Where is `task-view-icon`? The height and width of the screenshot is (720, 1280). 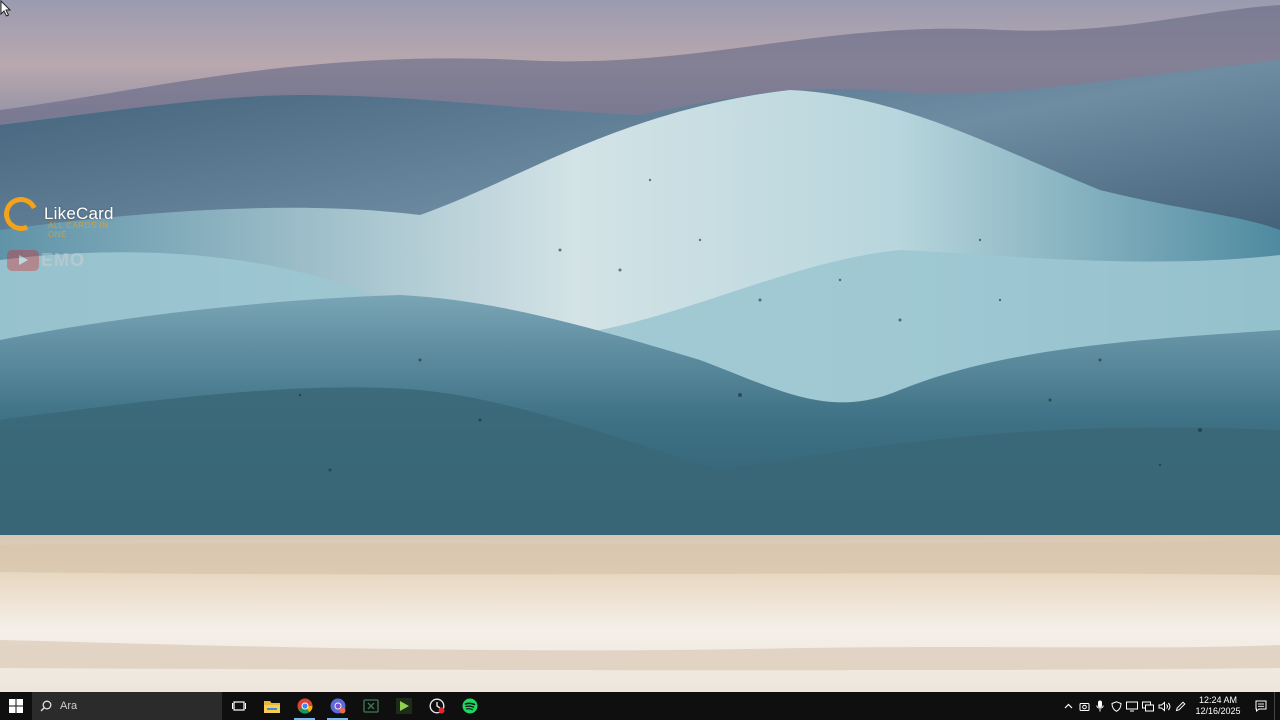
task-view-icon is located at coordinates (238, 706).